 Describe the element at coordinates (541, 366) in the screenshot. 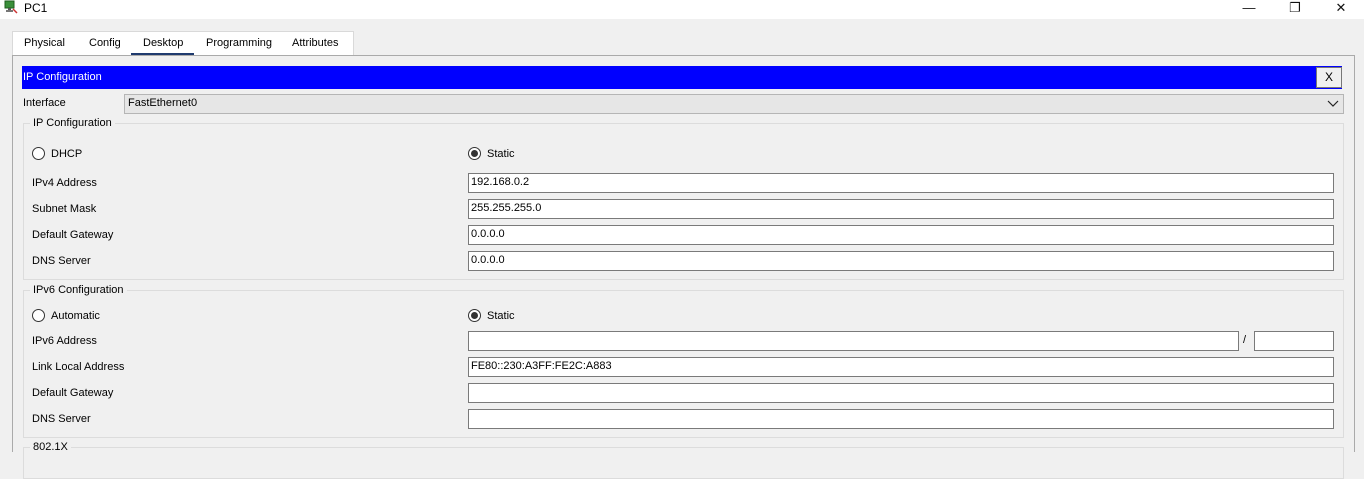

I see `link-local-address-value: FE80::230:A3FF:FE2C:A883` at that location.